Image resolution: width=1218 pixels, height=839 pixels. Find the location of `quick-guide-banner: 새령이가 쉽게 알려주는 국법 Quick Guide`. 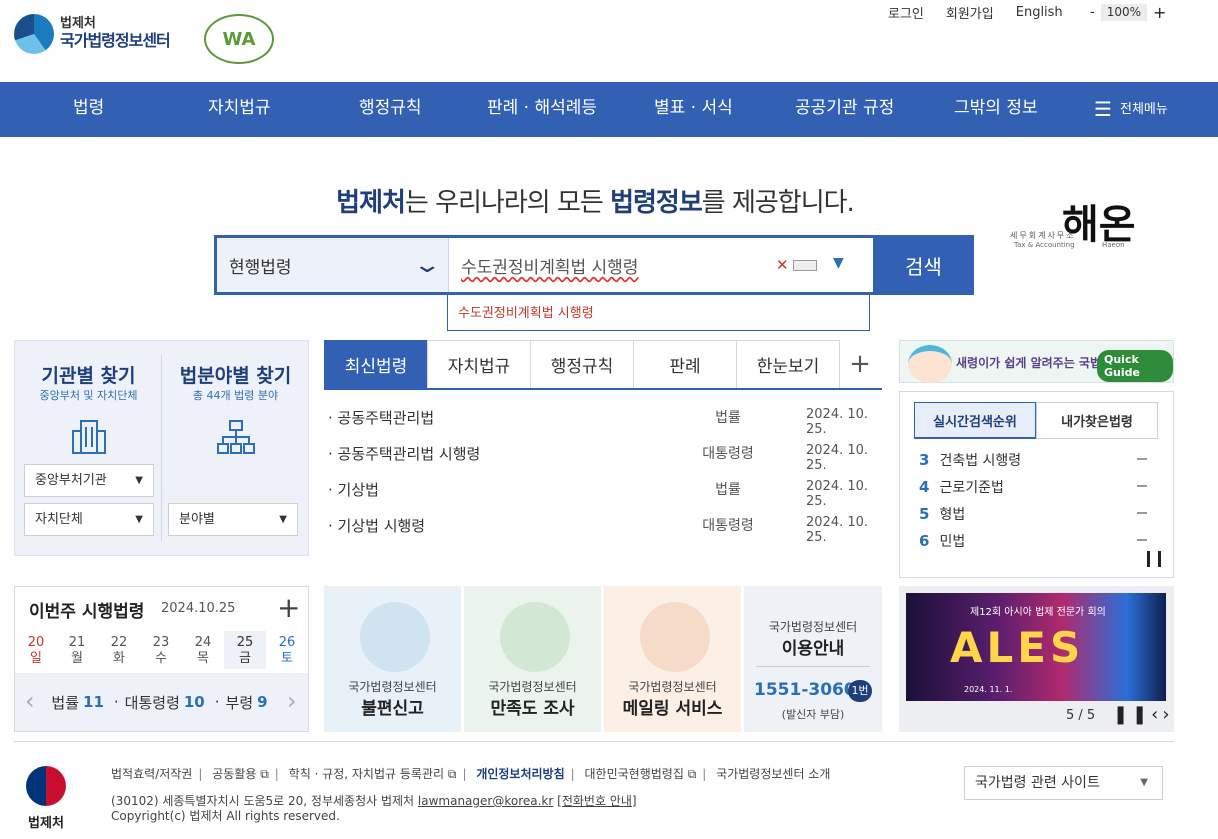

quick-guide-banner: 새령이가 쉽게 알려주는 국법 Quick Guide is located at coordinates (1036, 361).